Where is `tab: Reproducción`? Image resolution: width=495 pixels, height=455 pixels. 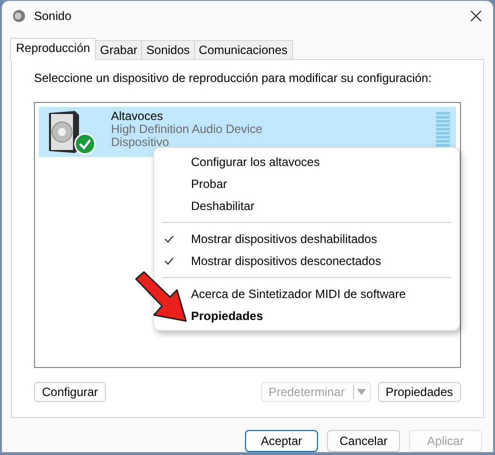 tab: Reproducción is located at coordinates (53, 49).